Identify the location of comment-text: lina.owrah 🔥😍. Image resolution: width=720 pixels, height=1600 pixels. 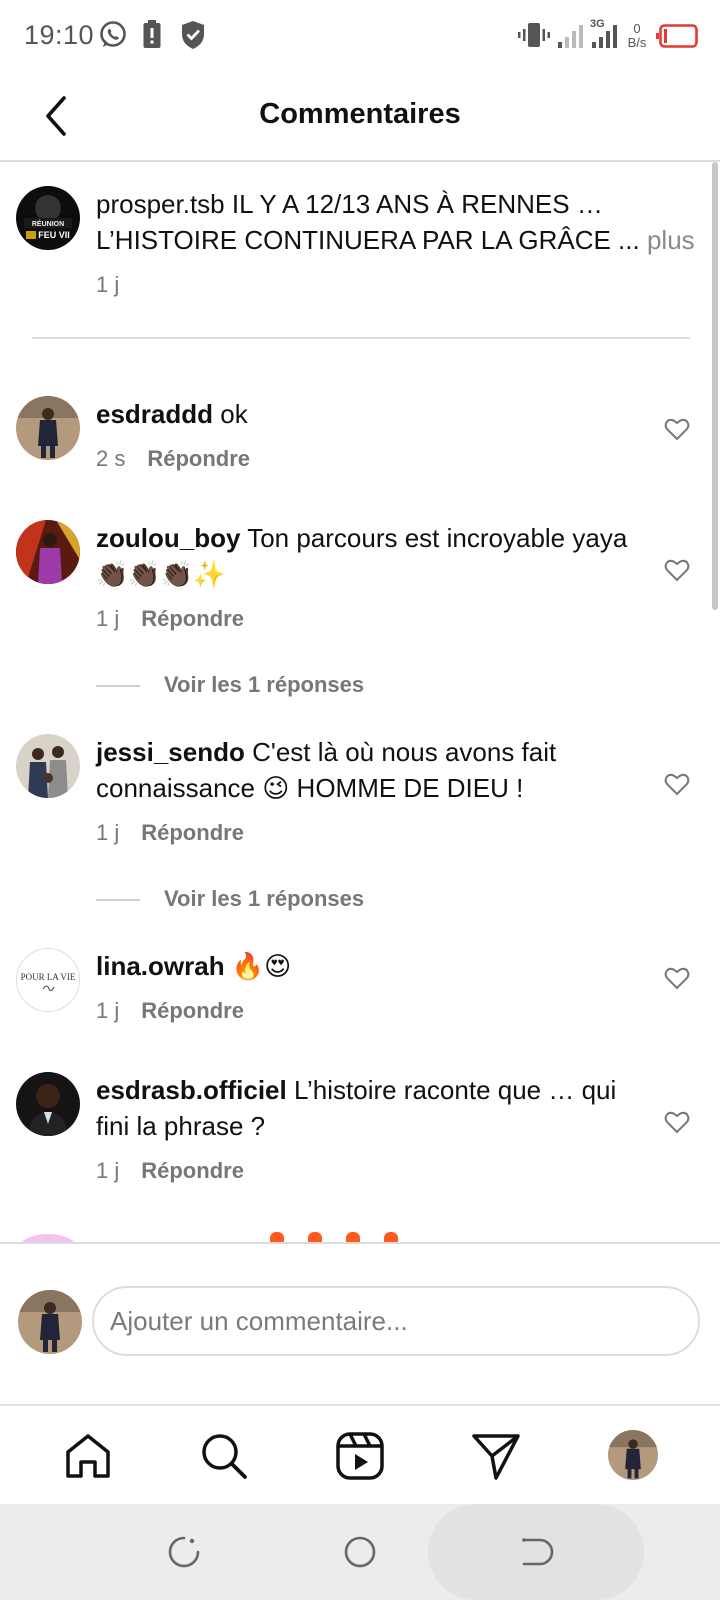
(376, 966).